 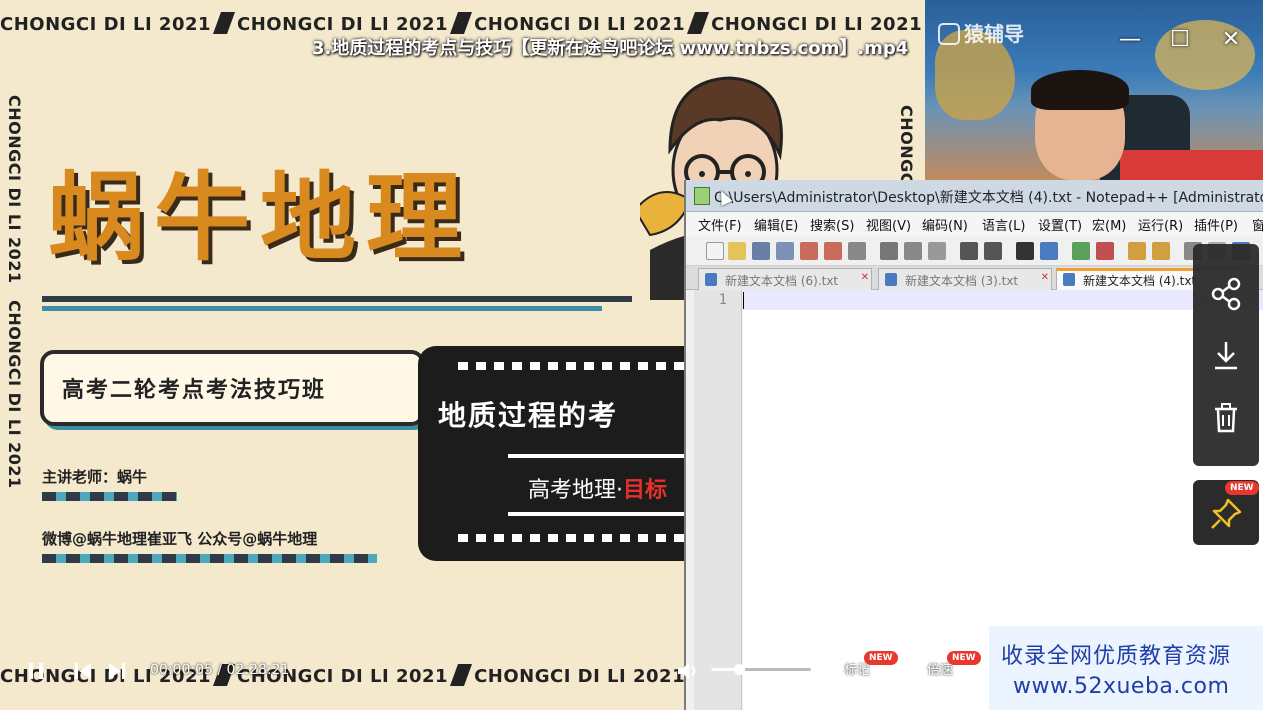 What do you see at coordinates (1105, 251) in the screenshot?
I see `zoom-out-icon` at bounding box center [1105, 251].